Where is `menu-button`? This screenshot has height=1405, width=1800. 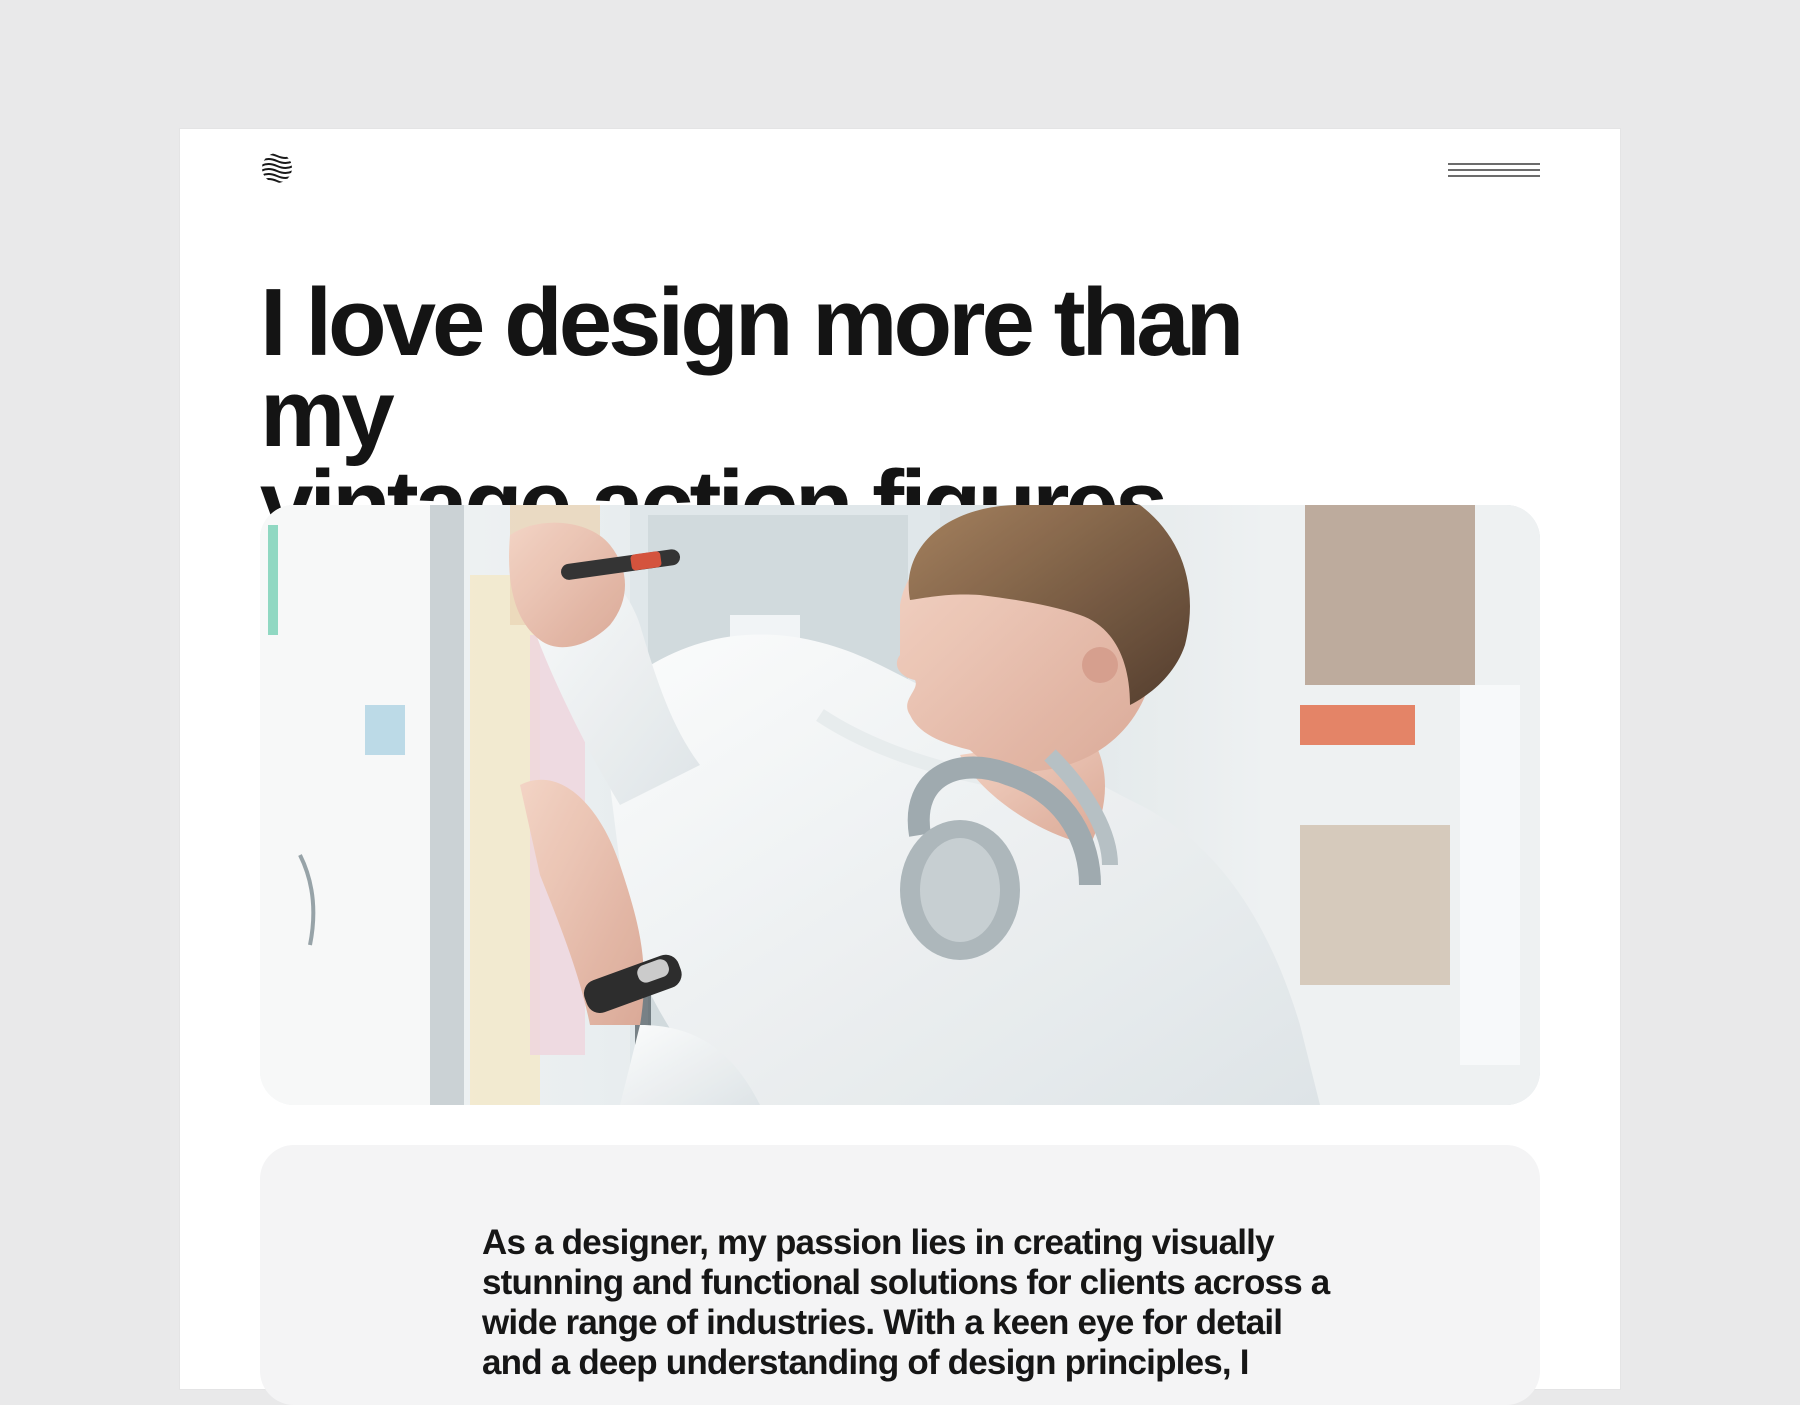
menu-button is located at coordinates (1494, 170).